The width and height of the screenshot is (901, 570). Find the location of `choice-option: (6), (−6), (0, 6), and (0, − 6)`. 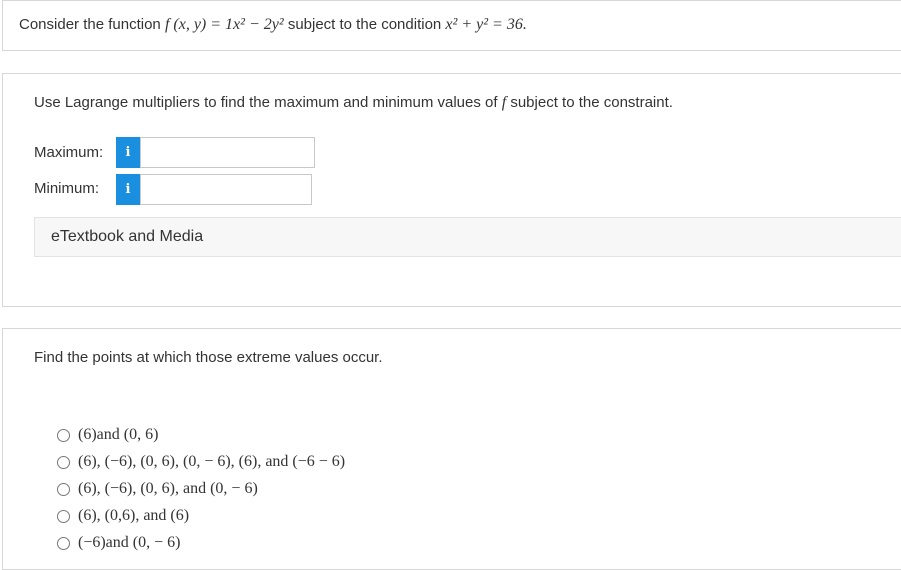

choice-option: (6), (−6), (0, 6), and (0, − 6) is located at coordinates (157, 489).